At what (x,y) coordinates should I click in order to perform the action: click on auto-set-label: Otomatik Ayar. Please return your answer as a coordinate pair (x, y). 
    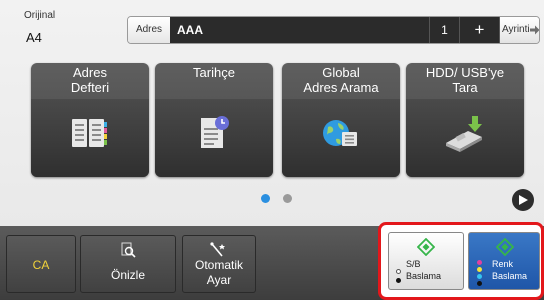
    Looking at the image, I should click on (218, 272).